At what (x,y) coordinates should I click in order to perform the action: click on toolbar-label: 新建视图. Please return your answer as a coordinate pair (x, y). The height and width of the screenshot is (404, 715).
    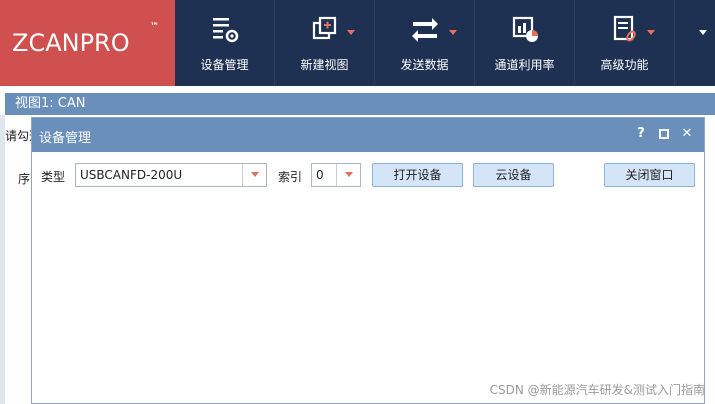
    Looking at the image, I should click on (324, 65).